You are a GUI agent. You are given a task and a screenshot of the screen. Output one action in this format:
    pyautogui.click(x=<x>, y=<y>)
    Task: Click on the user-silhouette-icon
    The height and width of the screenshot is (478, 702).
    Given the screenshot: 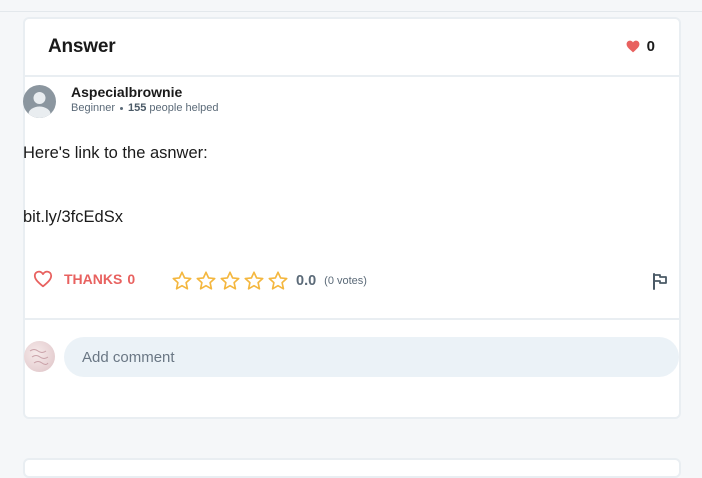 What is the action you would take?
    pyautogui.click(x=39, y=105)
    